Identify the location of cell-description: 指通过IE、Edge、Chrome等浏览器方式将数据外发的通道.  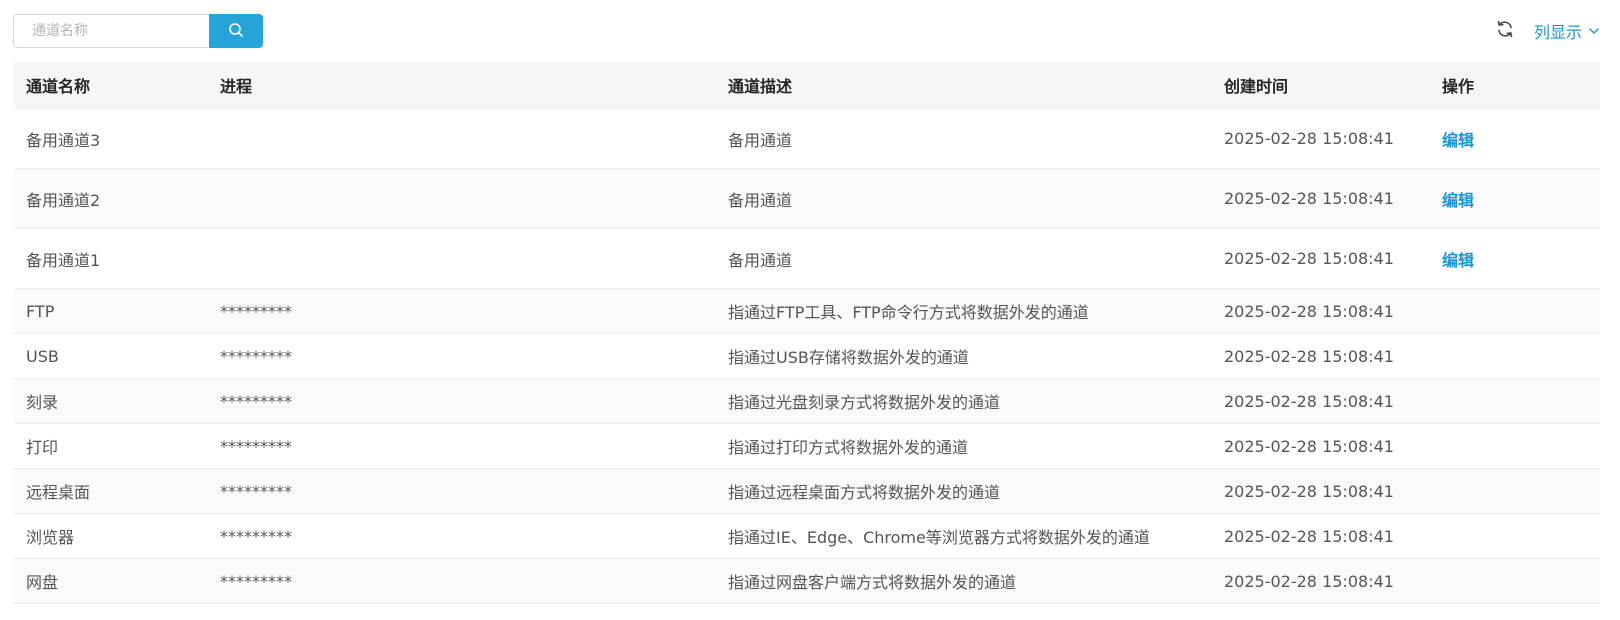
(963, 536).